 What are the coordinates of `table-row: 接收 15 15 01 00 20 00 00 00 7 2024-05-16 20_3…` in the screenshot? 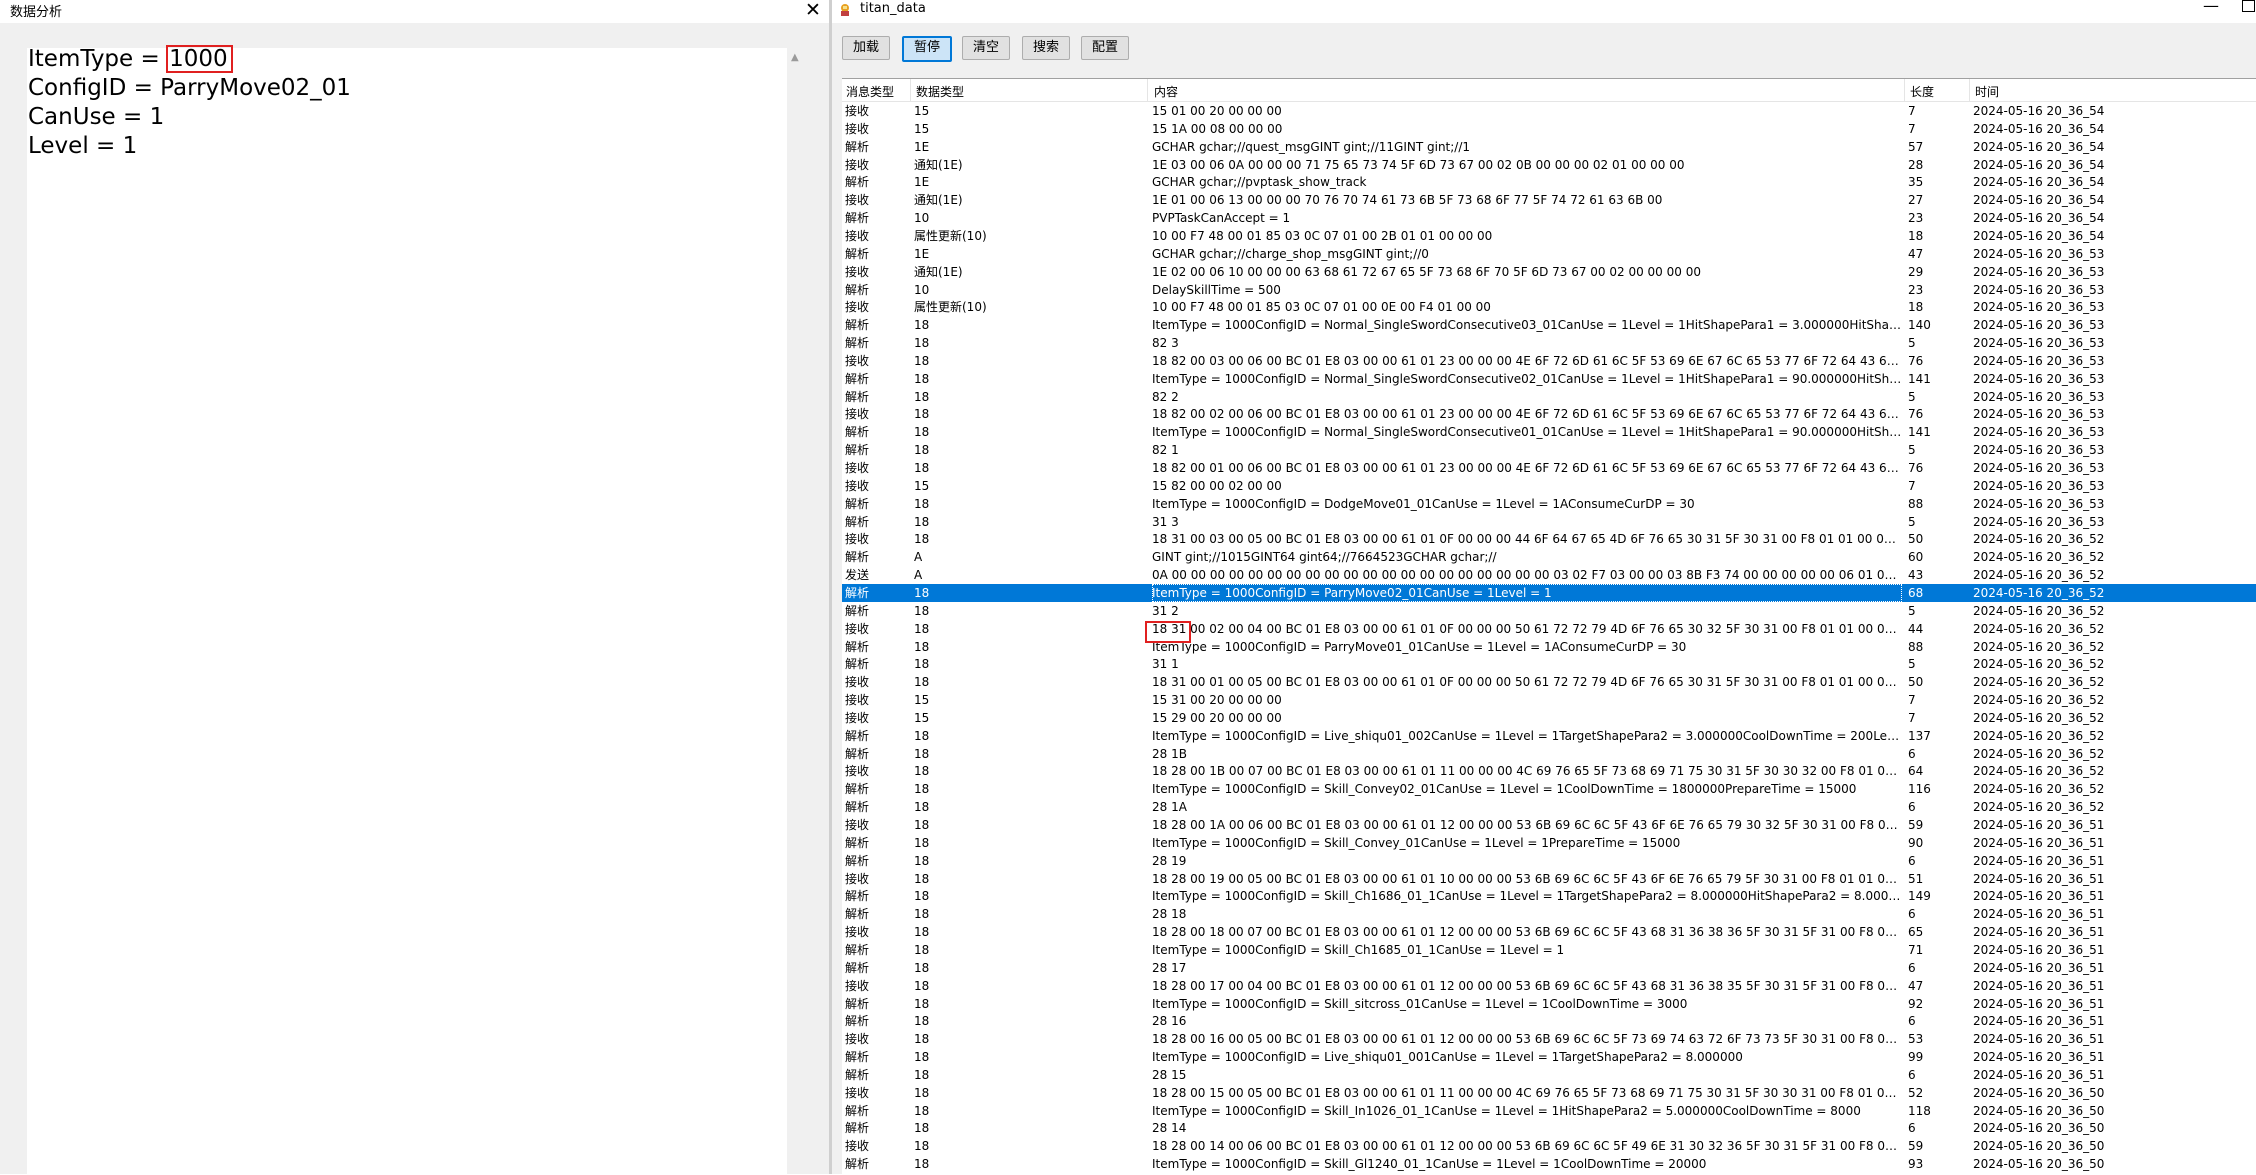 It's located at (1549, 111).